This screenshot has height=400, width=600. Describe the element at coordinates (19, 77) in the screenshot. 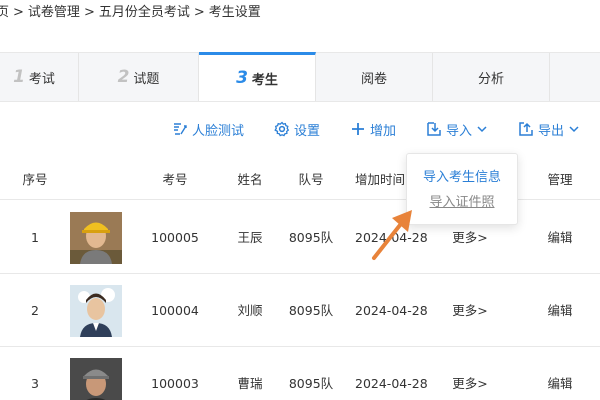

I see `tab-step-number: 1` at that location.